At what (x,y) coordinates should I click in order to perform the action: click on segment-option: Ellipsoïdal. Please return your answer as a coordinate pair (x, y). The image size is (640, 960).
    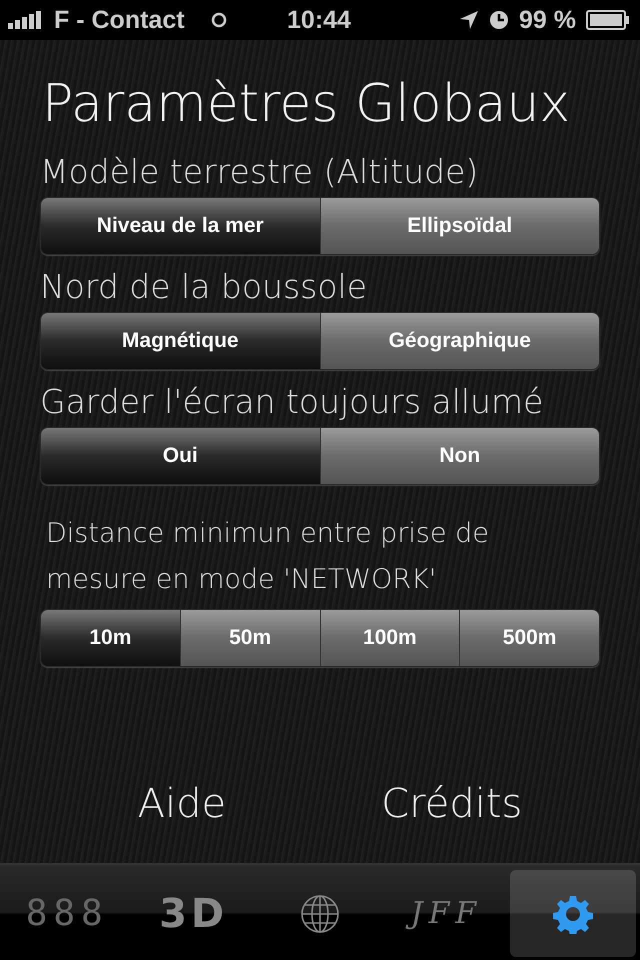
    Looking at the image, I should click on (459, 226).